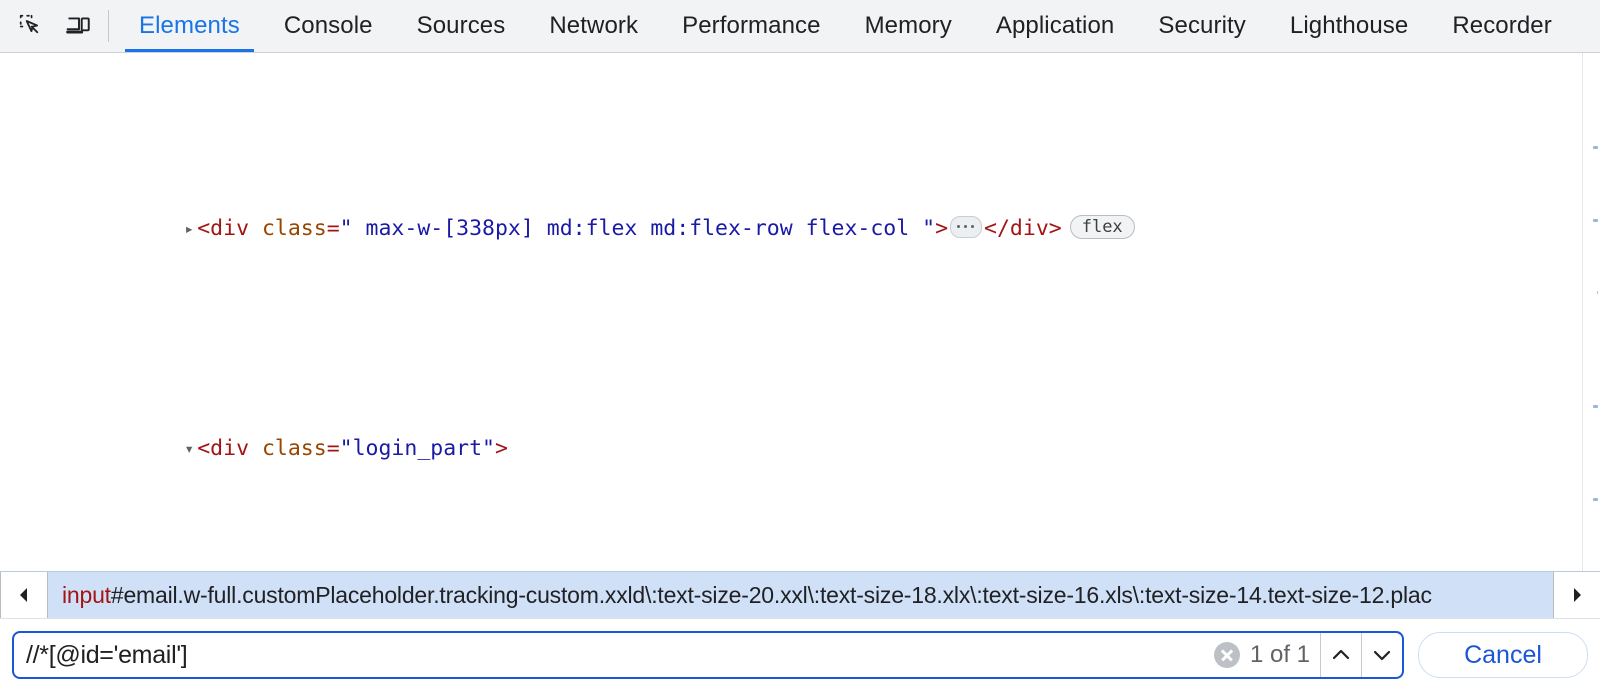 The height and width of the screenshot is (691, 1600). I want to click on tab-application: Application, so click(1055, 26).